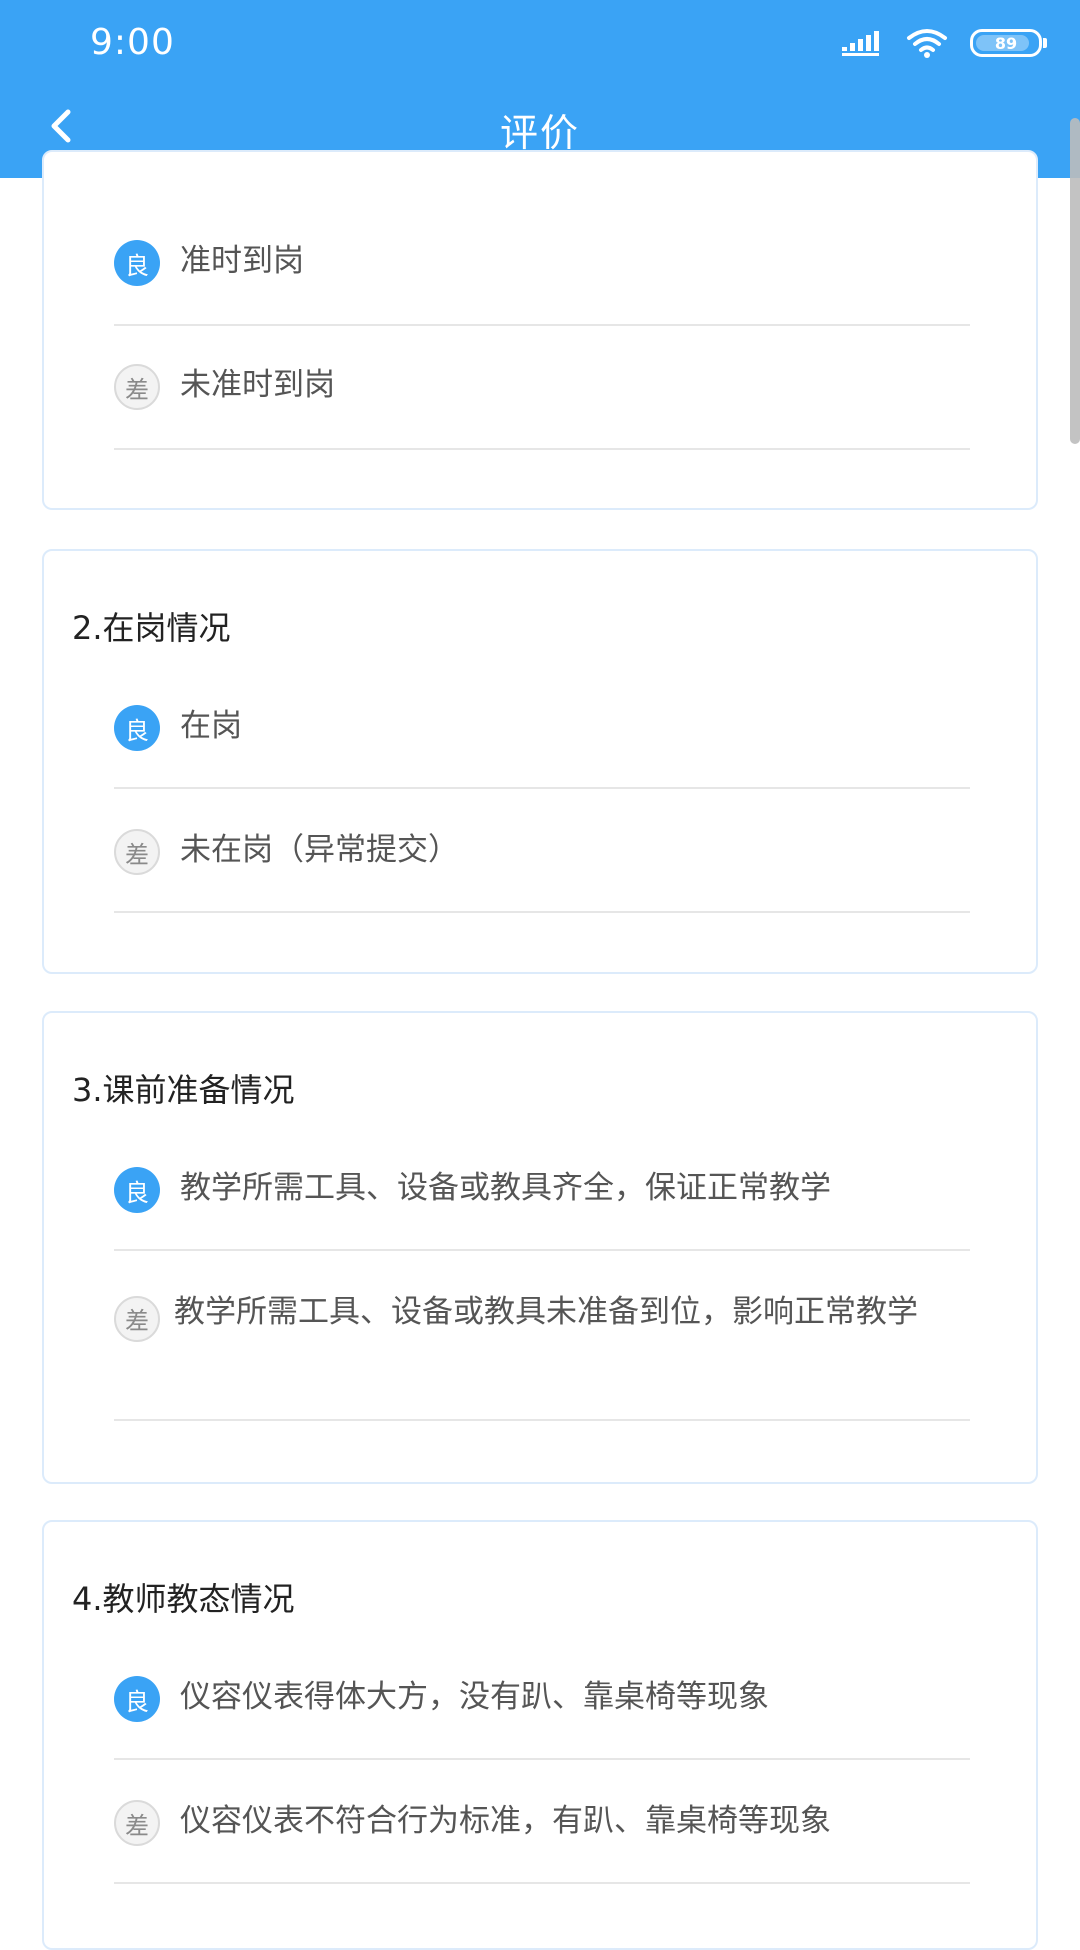 Image resolution: width=1080 pixels, height=1950 pixels. What do you see at coordinates (542, 386) in the screenshot?
I see `option-bad: 差 未准时到岗` at bounding box center [542, 386].